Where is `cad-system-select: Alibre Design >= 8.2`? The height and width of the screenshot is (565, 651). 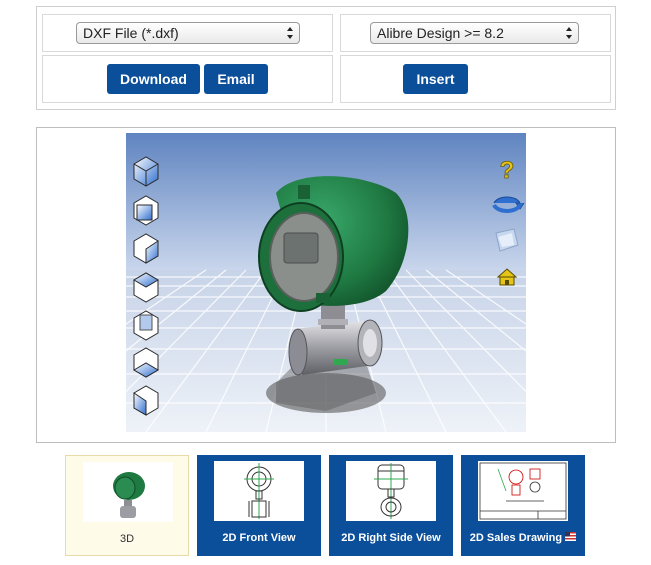 cad-system-select: Alibre Design >= 8.2 is located at coordinates (474, 33).